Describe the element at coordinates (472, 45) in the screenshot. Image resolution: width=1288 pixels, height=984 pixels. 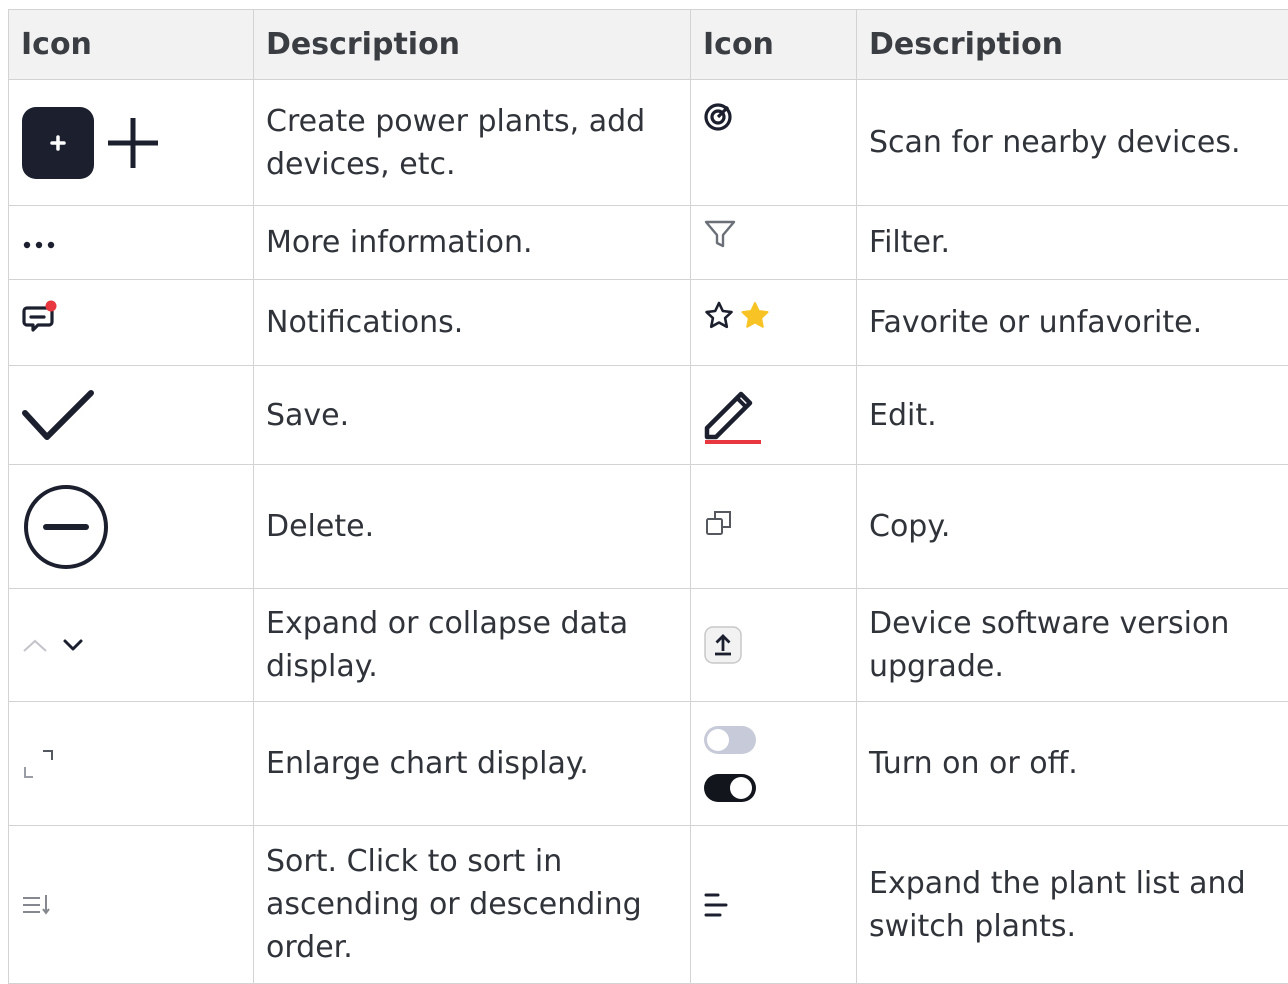
I see `header-description-1: Description` at that location.